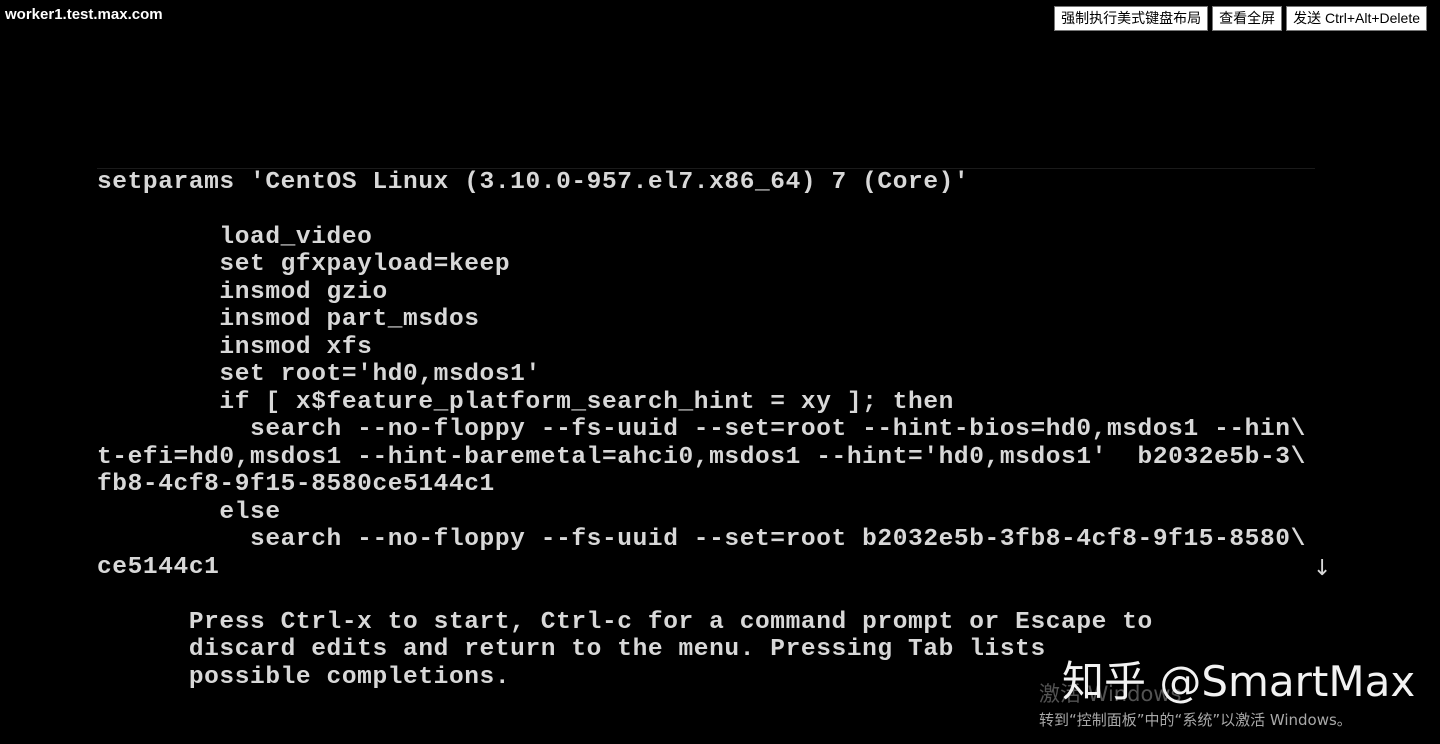 Image resolution: width=1440 pixels, height=744 pixels. Describe the element at coordinates (304, 264) in the screenshot. I see `console-line: set gfxpayload=keep` at that location.